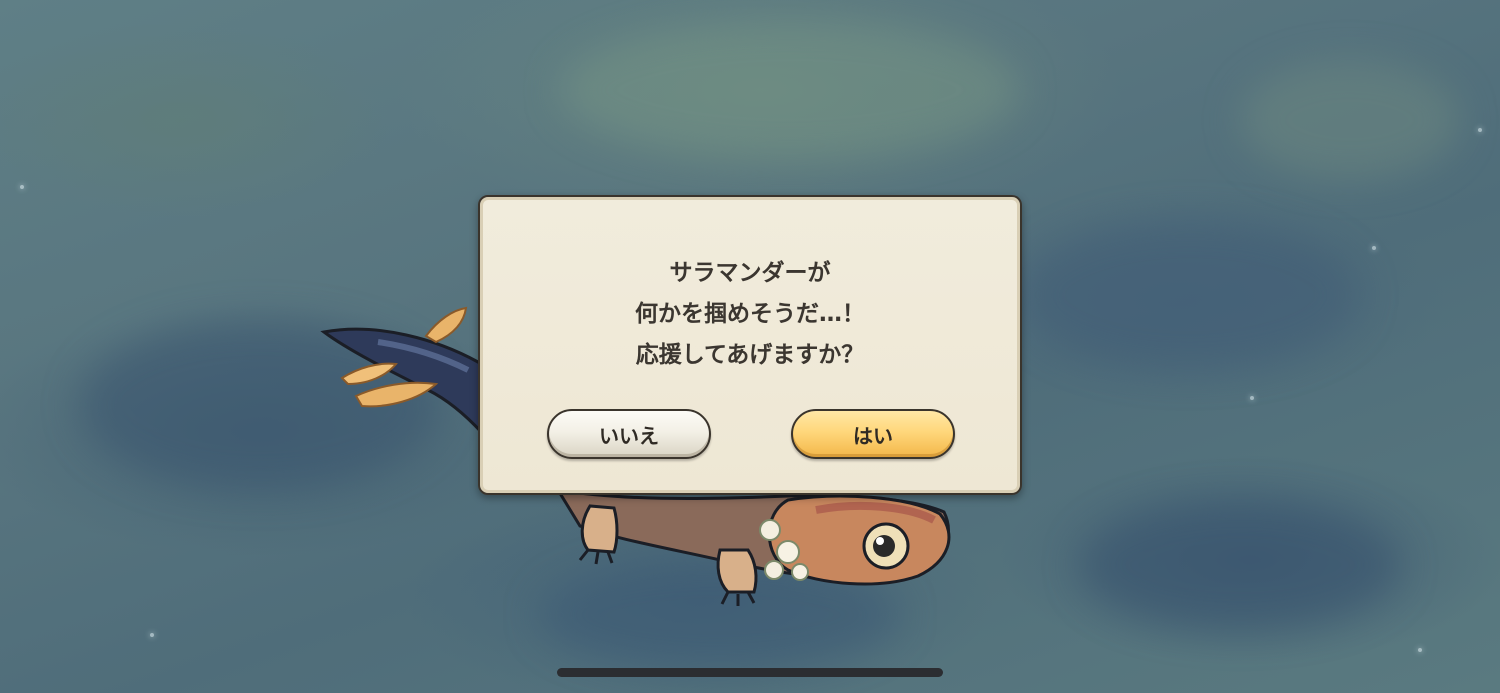  I want to click on no-button: いいえ, so click(629, 434).